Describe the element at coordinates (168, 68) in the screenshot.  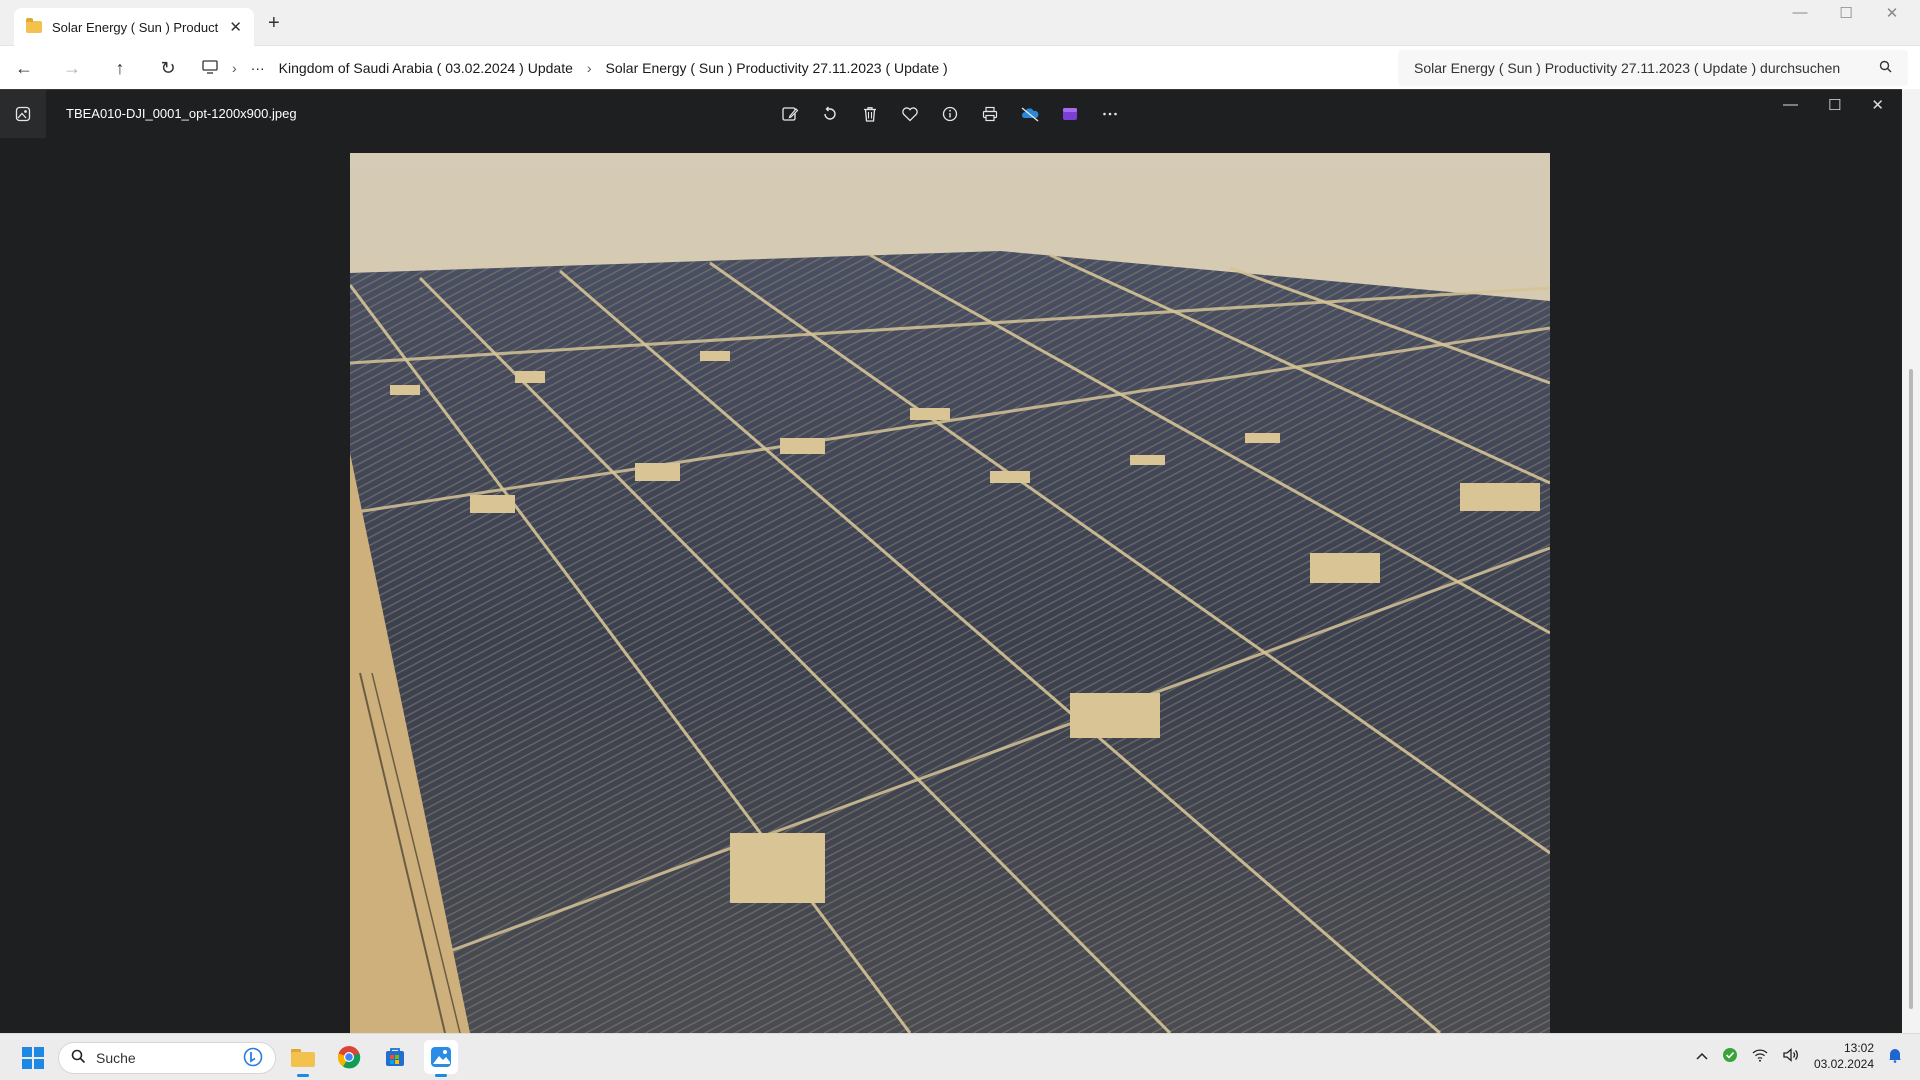
I see `refresh-button: ↻` at that location.